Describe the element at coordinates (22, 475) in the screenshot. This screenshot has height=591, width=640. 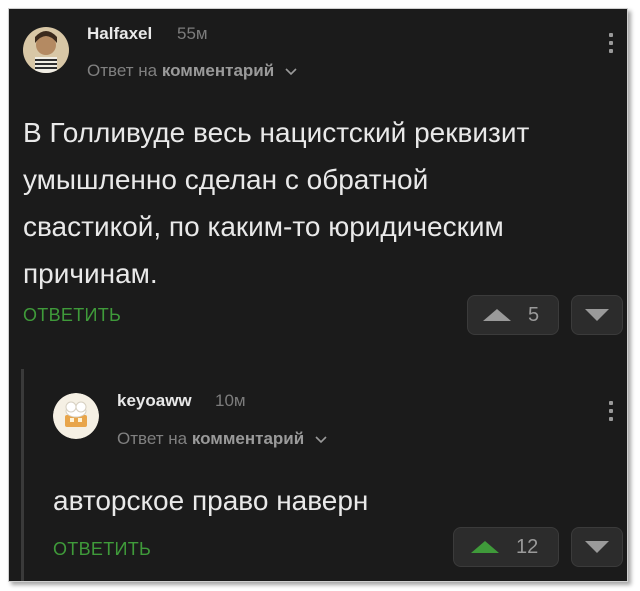
I see `thread-line` at that location.